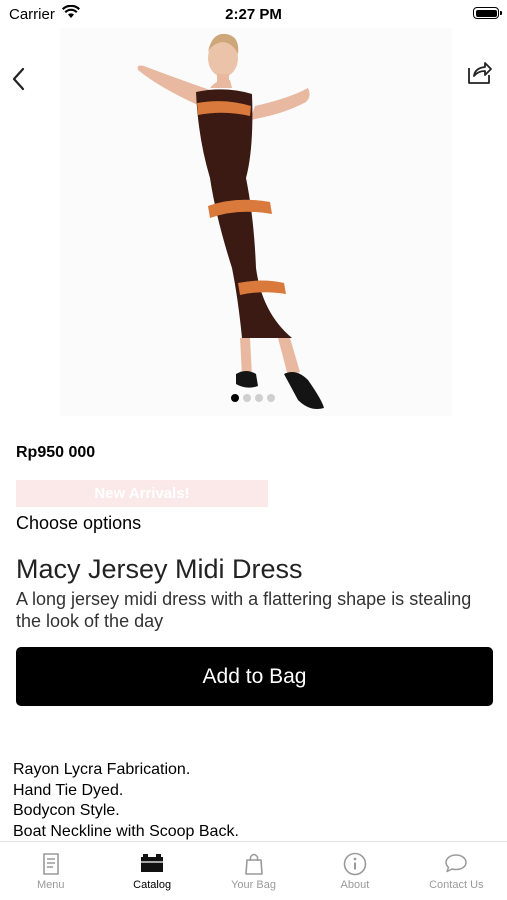 Image resolution: width=507 pixels, height=900 pixels. I want to click on product-price: Rp950 000, so click(56, 452).